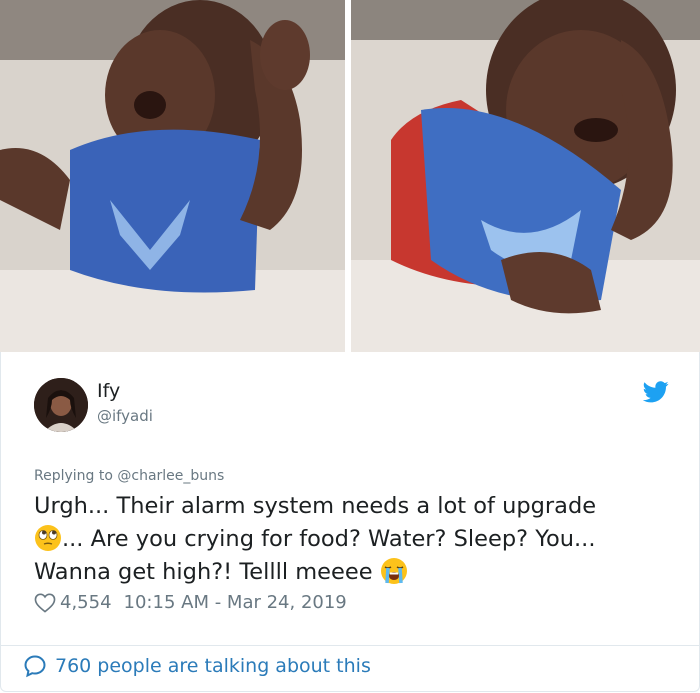 The height and width of the screenshot is (693, 700). What do you see at coordinates (125, 416) in the screenshot?
I see `user-handle: @ifyadi` at bounding box center [125, 416].